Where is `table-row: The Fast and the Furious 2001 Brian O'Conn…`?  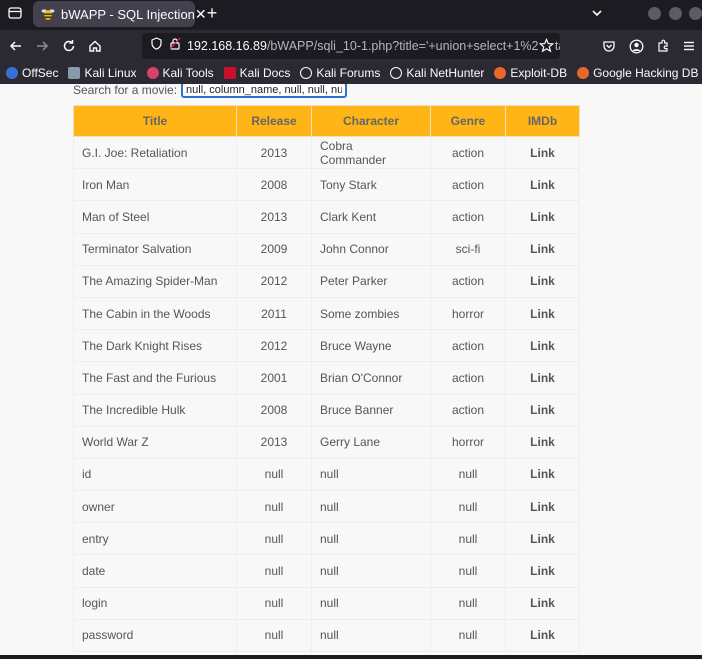
table-row: The Fast and the Furious 2001 Brian O'Conn… is located at coordinates (326, 378).